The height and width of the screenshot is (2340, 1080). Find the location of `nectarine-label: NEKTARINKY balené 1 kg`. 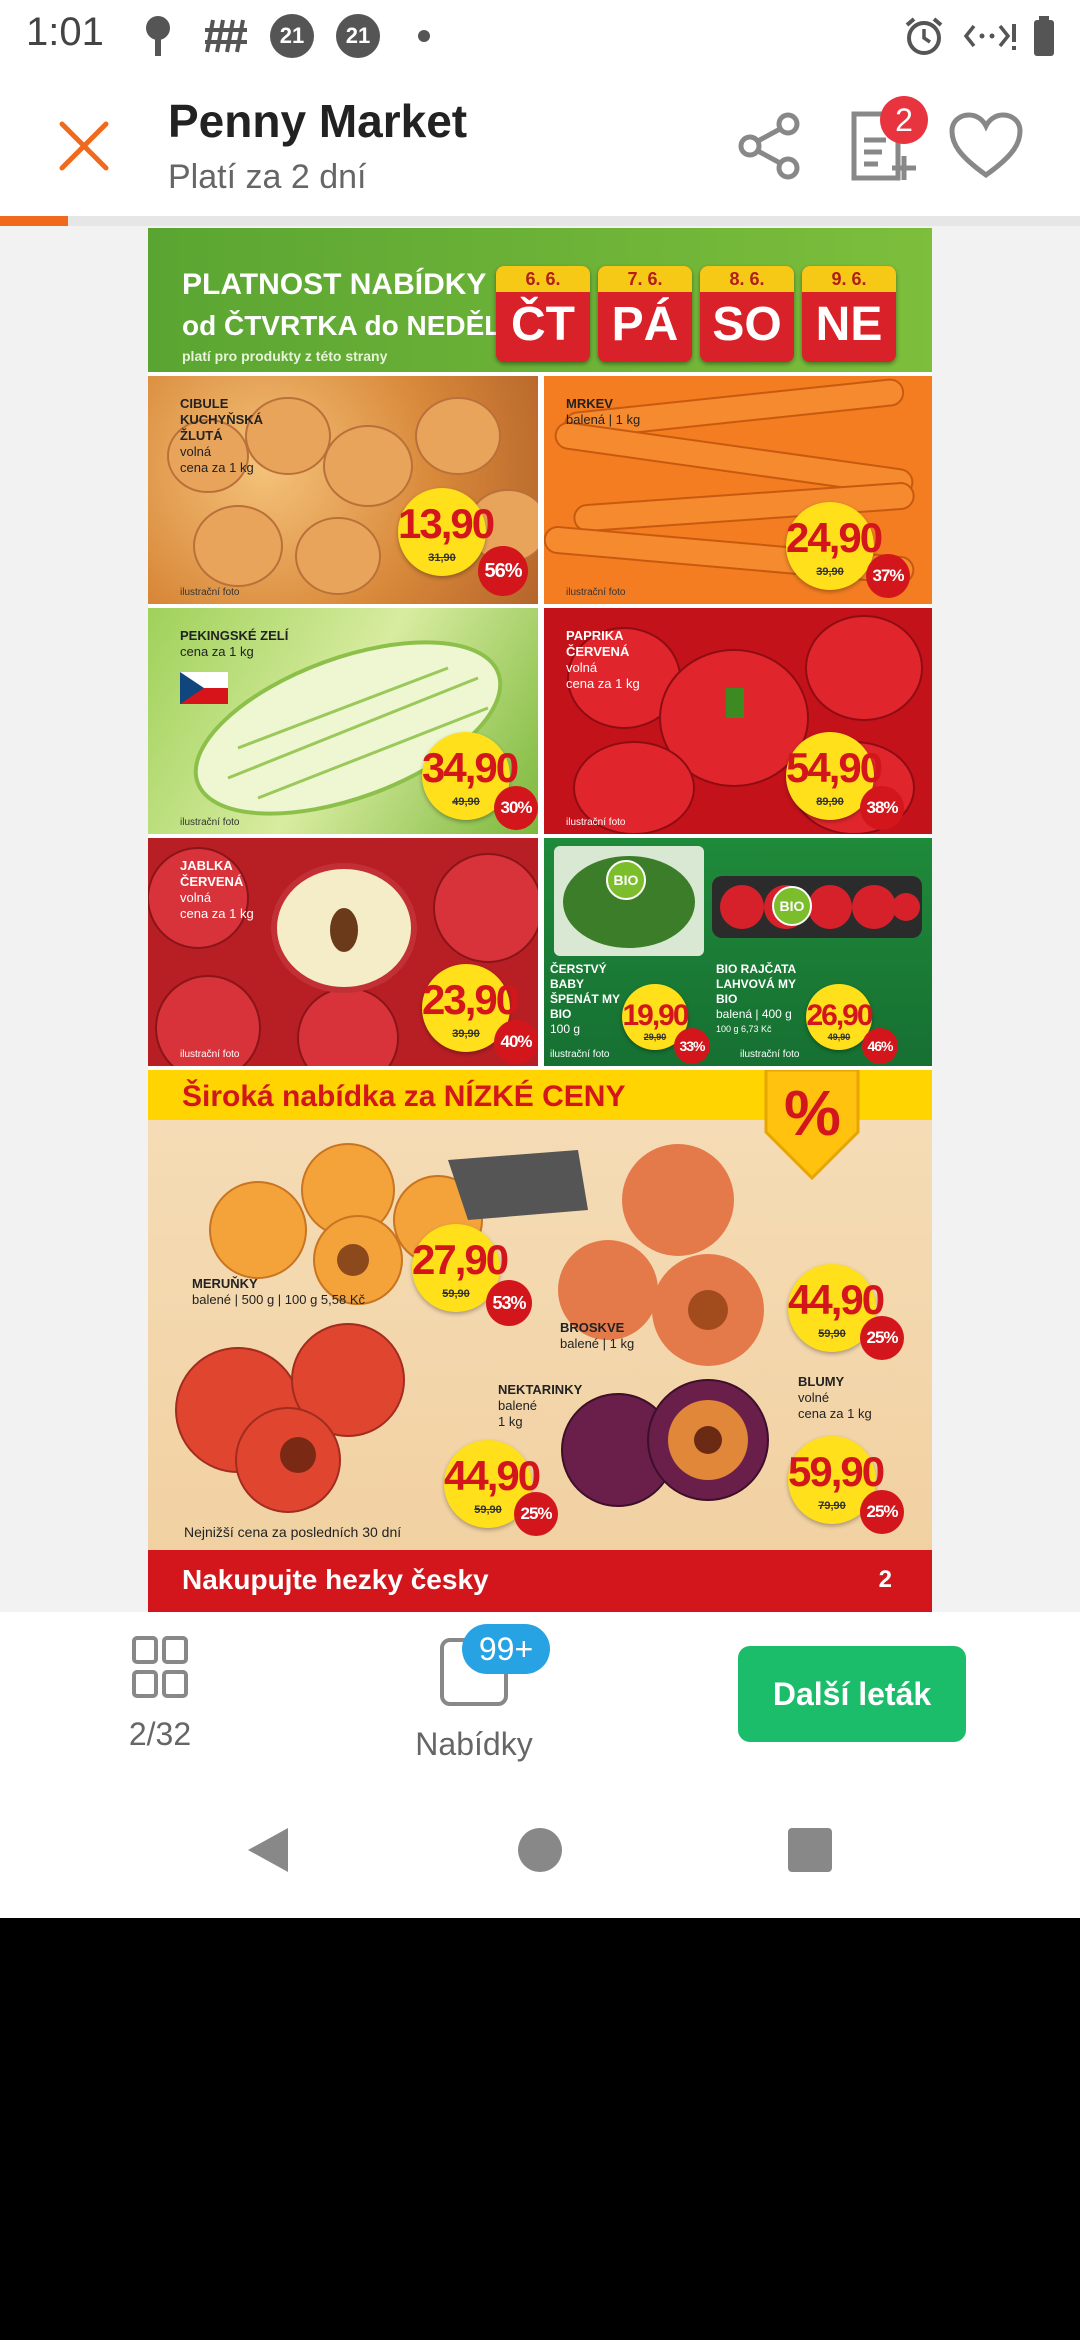

nectarine-label: NEKTARINKY balené 1 kg is located at coordinates (540, 1405).